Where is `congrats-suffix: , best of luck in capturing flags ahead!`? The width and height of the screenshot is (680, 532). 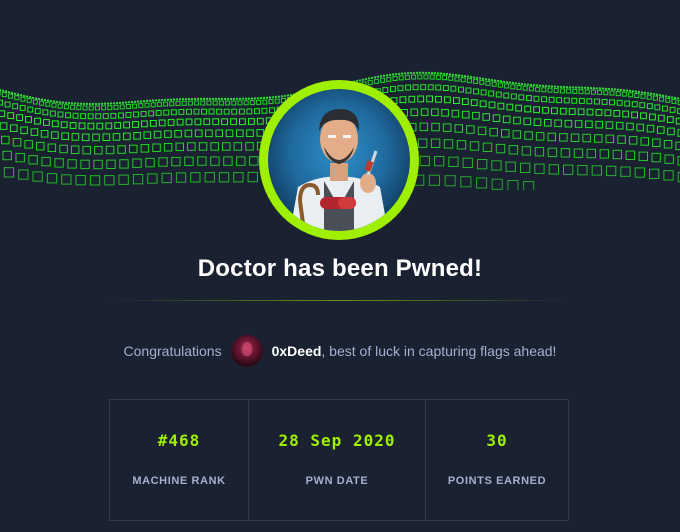
congrats-suffix: , best of luck in capturing flags ahead! is located at coordinates (439, 351).